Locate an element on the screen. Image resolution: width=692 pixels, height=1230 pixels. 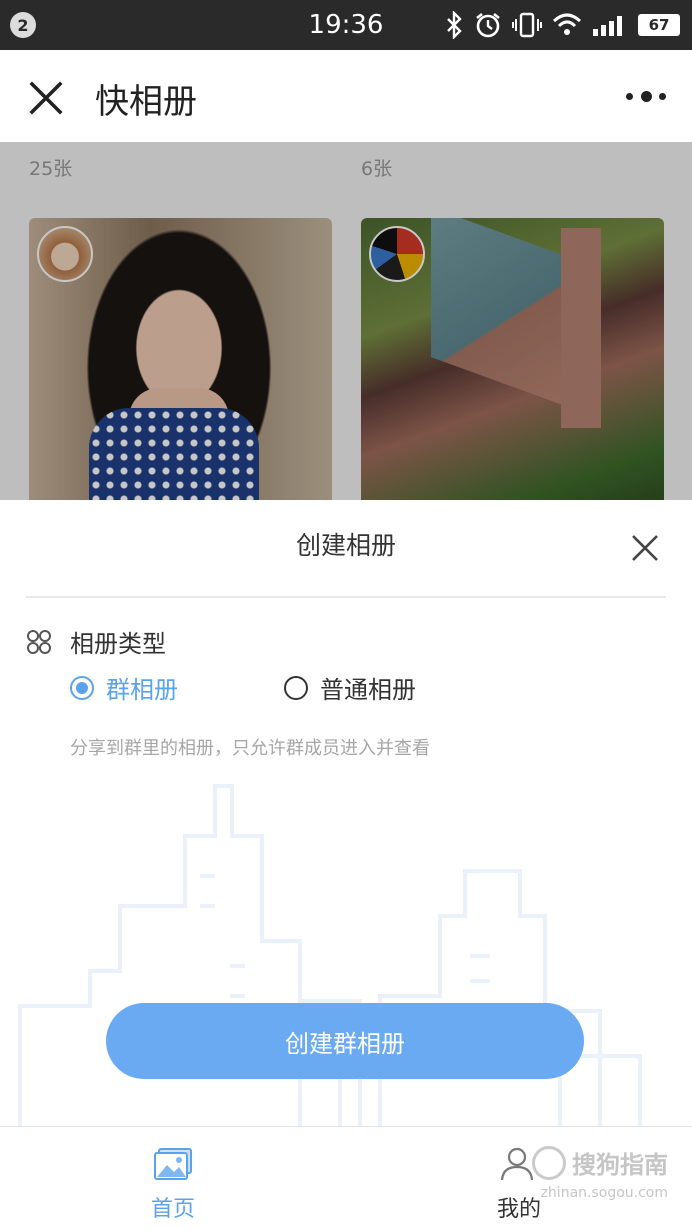
create-group-album-button: 创建群相册 is located at coordinates (345, 1041).